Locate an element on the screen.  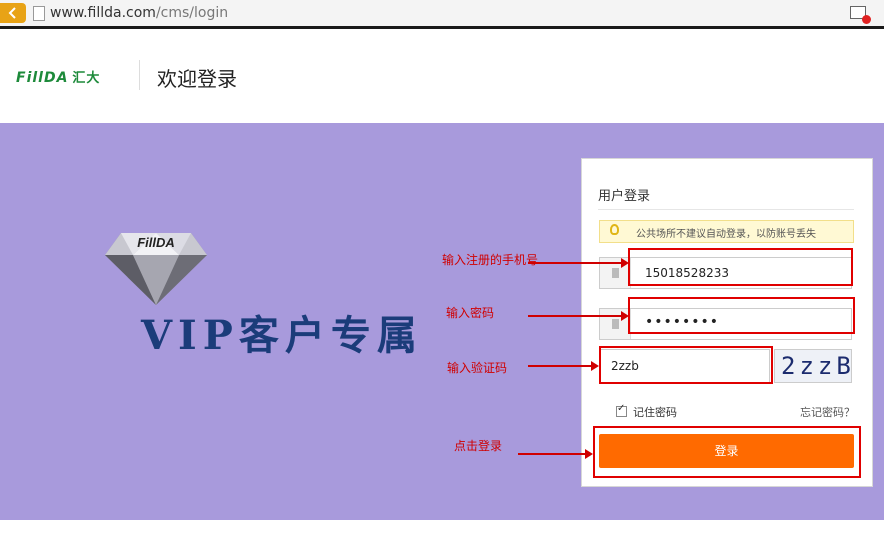
security-tip: 公共场所不建议自动登录，以防账号丢失 is located at coordinates (726, 231).